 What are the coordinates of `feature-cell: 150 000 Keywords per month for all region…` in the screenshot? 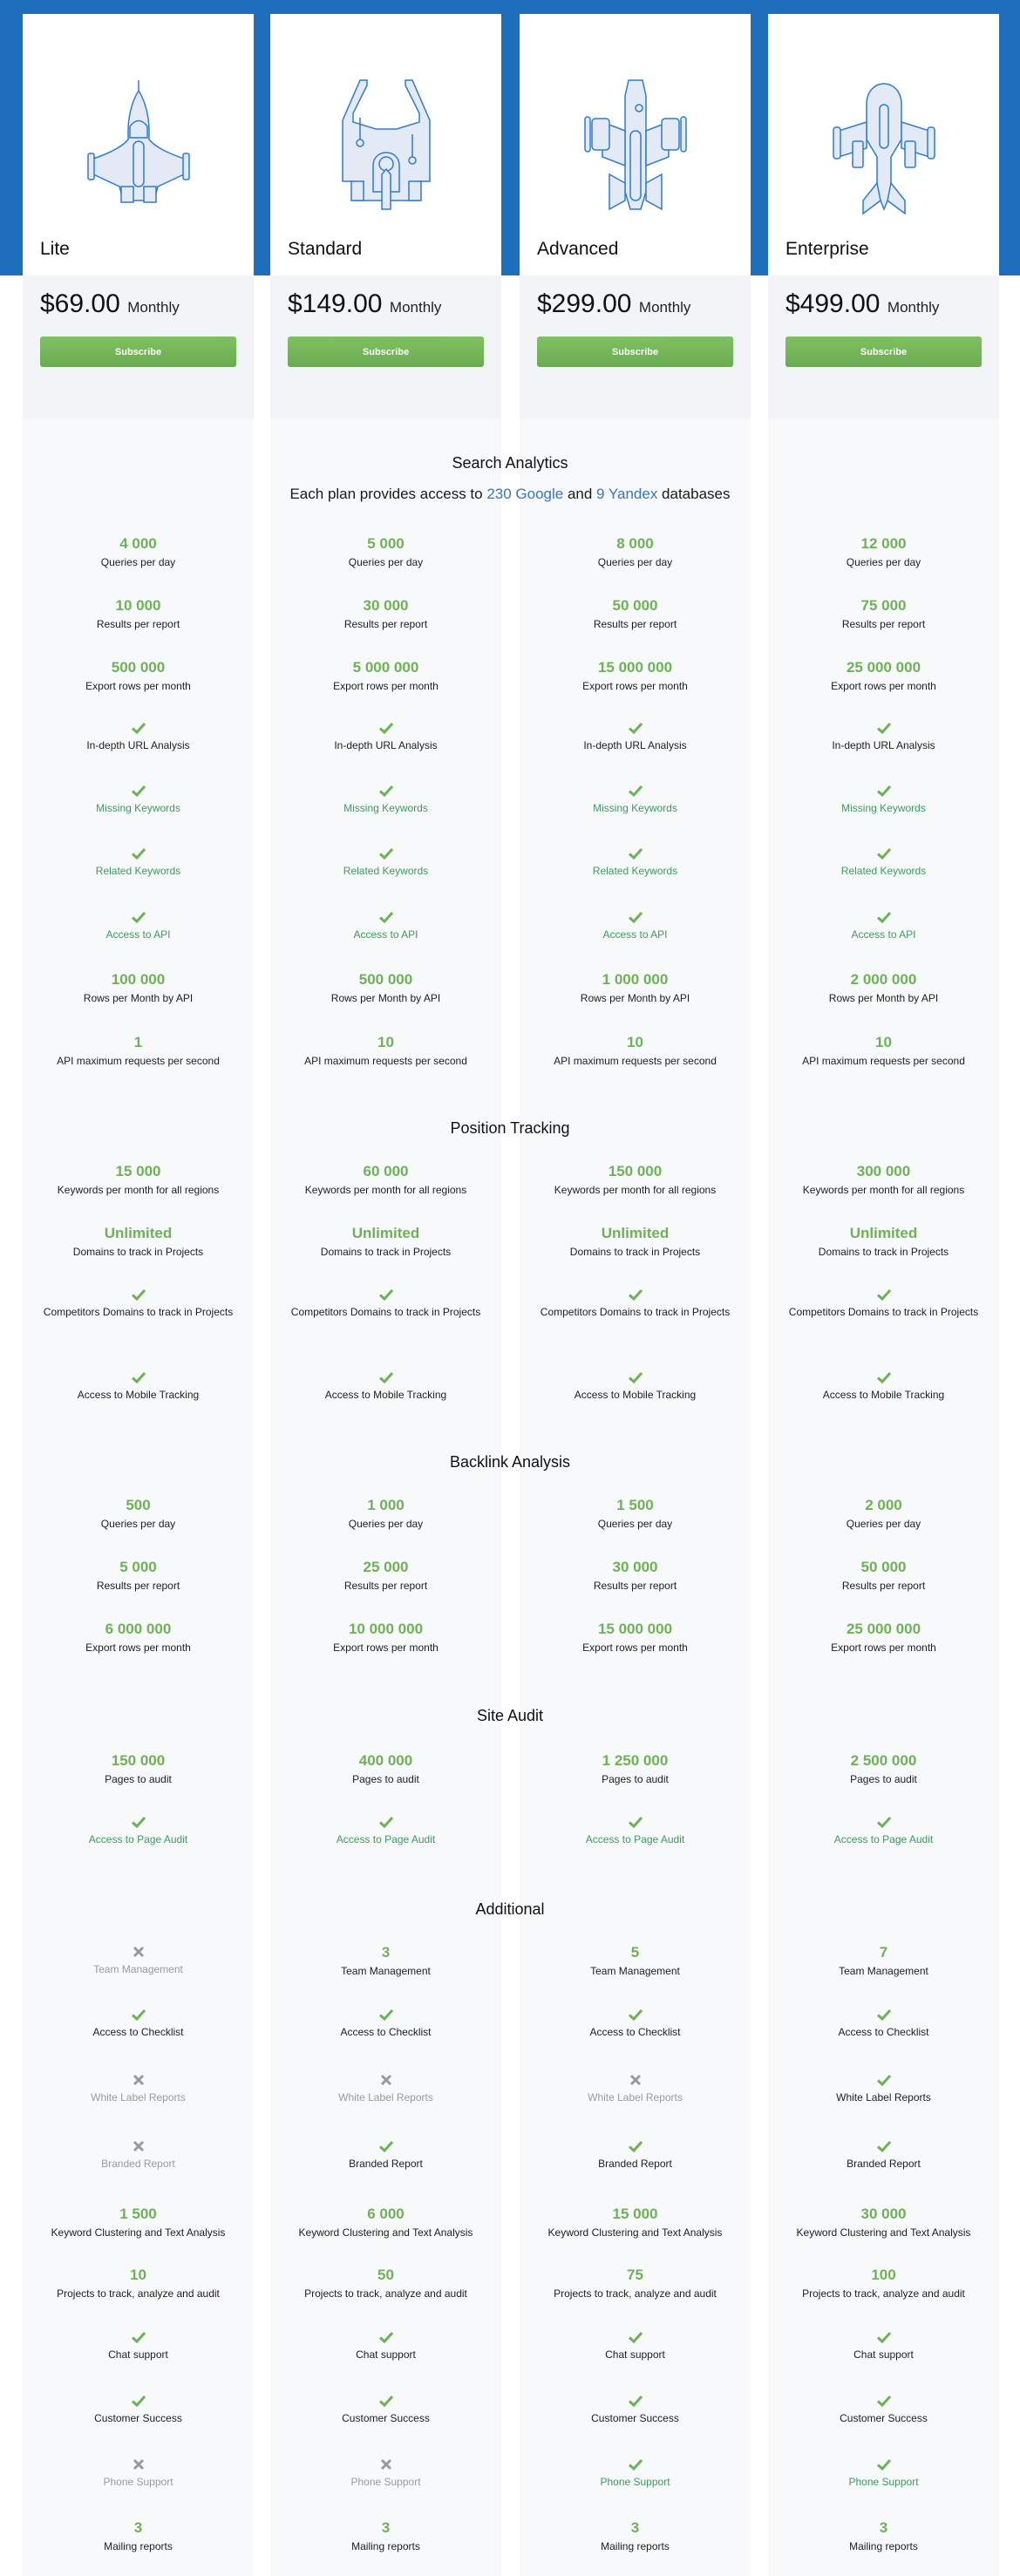 It's located at (635, 1180).